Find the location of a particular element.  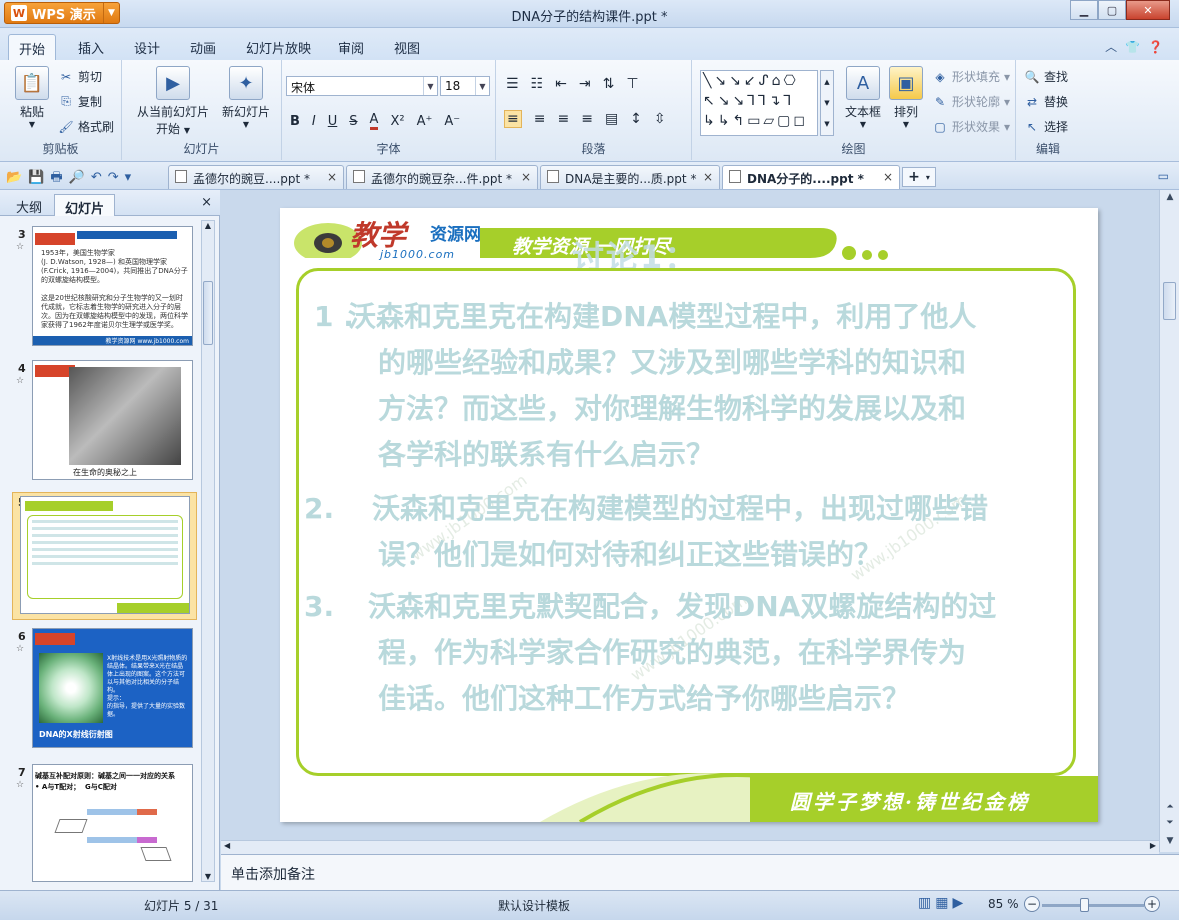

doc-tab-2: 孟德尔的豌豆杂...件.ppt * × is located at coordinates (442, 177).